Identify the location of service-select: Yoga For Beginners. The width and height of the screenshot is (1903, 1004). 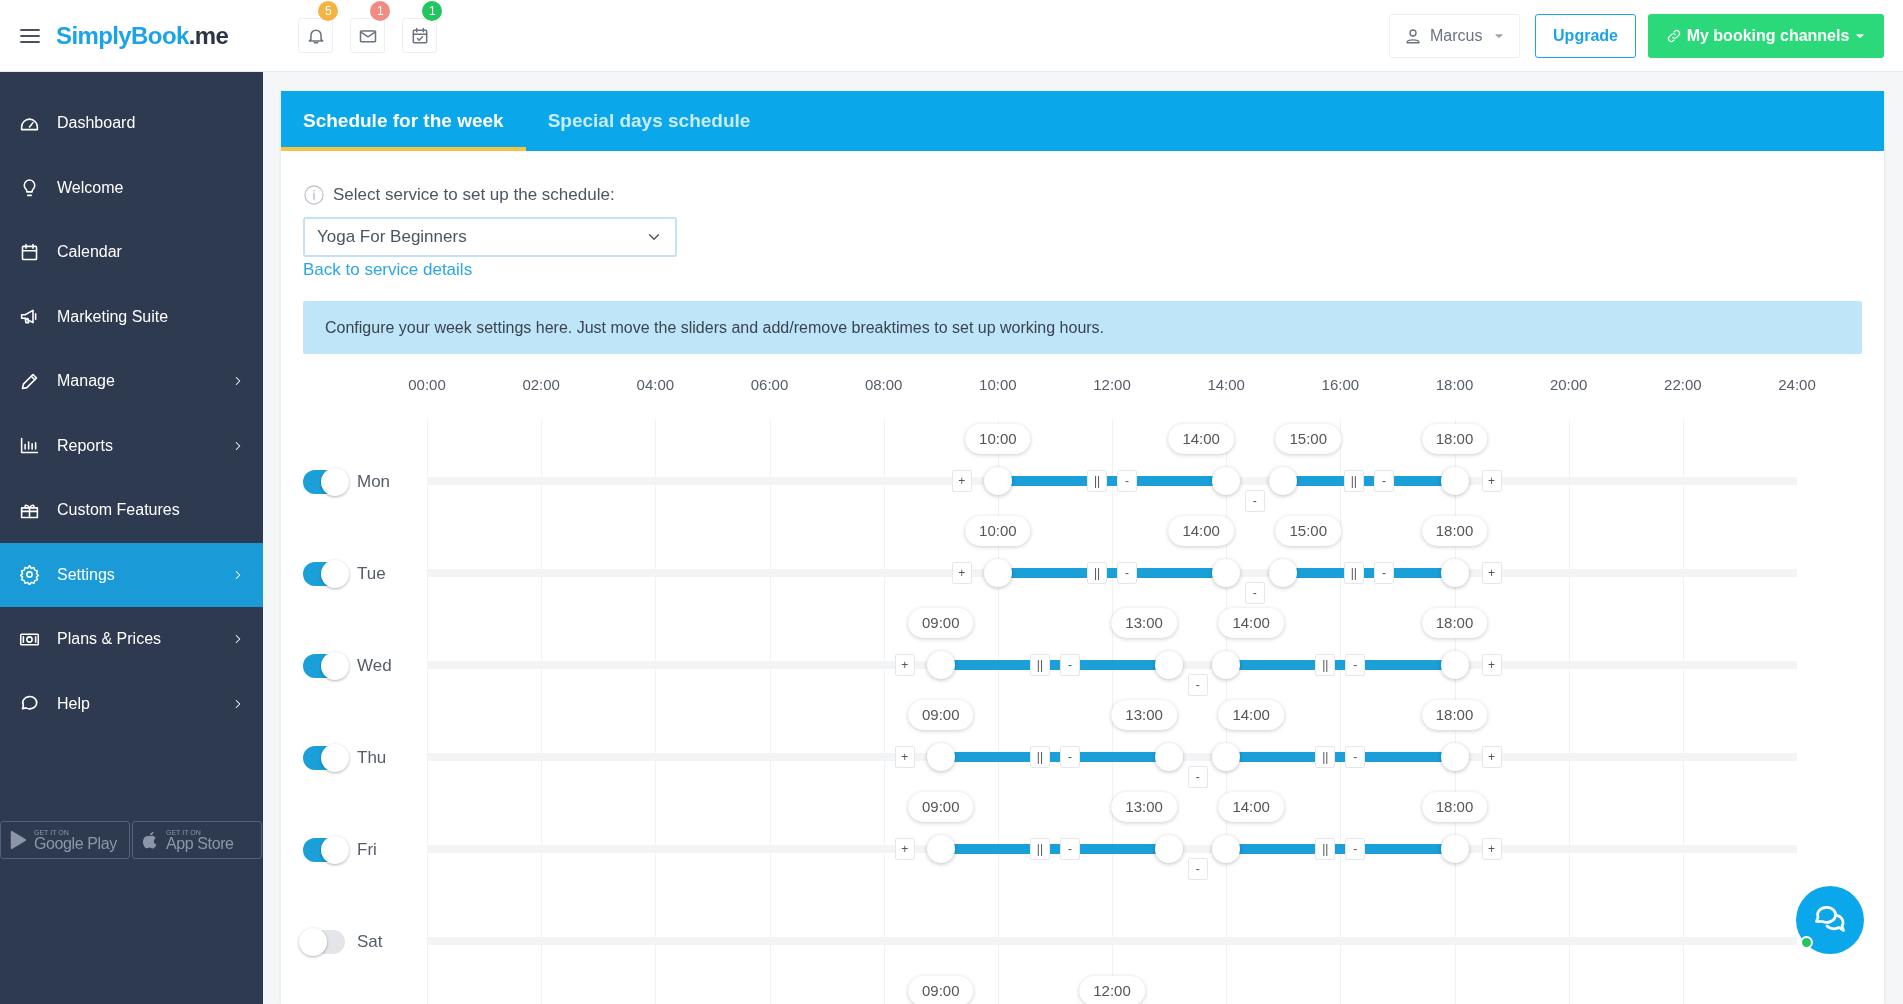
(490, 237).